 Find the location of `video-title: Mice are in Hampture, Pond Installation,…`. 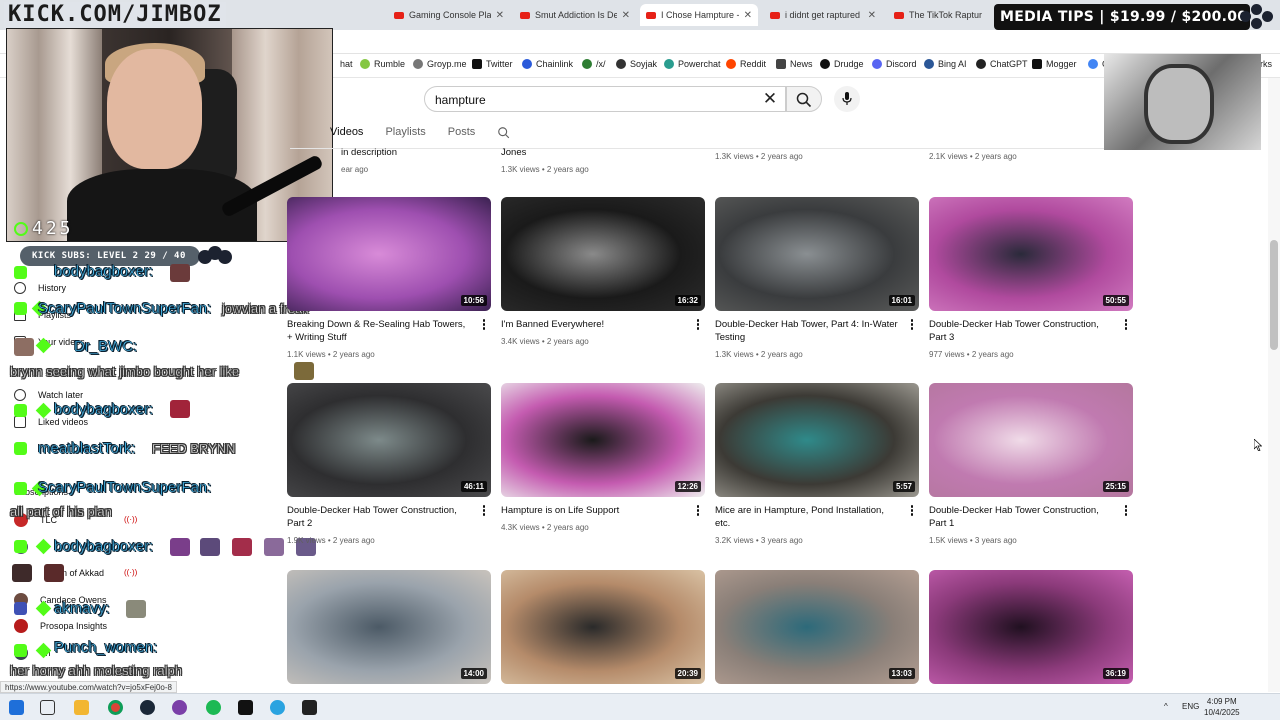

video-title: Mice are in Hampture, Pond Installation,… is located at coordinates (807, 517).